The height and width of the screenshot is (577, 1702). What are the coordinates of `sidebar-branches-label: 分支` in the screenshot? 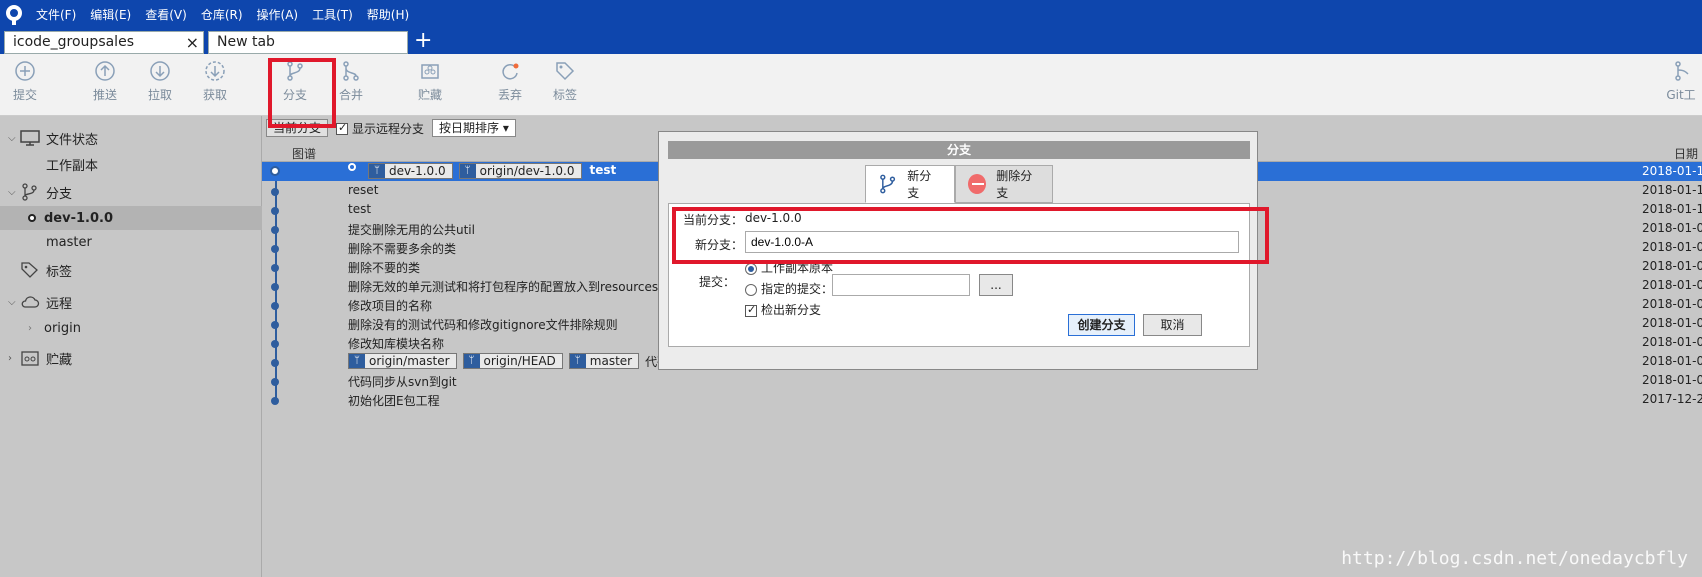 It's located at (59, 194).